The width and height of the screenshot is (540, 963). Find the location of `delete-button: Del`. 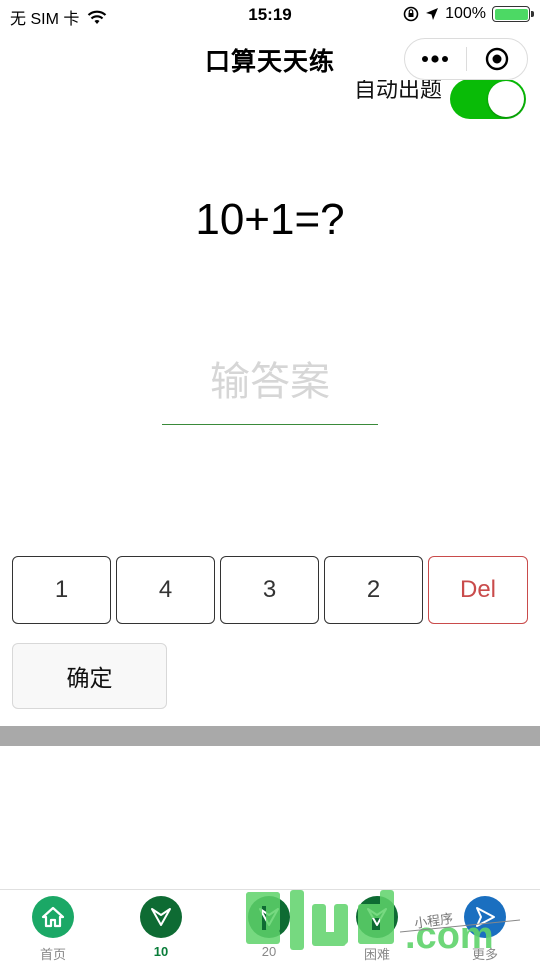

delete-button: Del is located at coordinates (478, 590).